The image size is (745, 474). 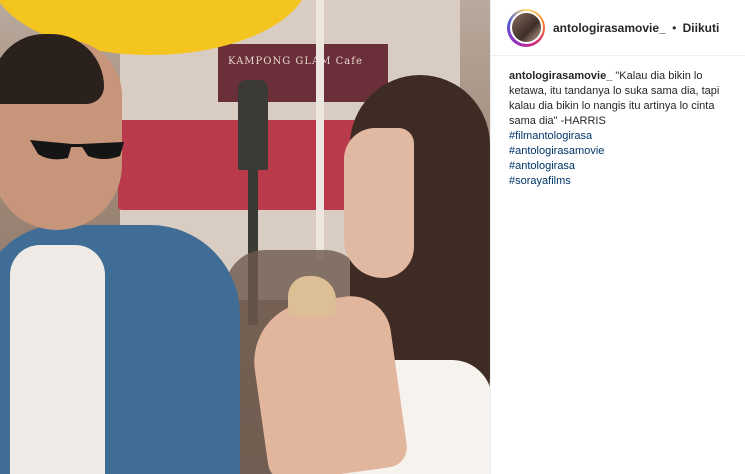 I want to click on woman-face, so click(x=379, y=203).